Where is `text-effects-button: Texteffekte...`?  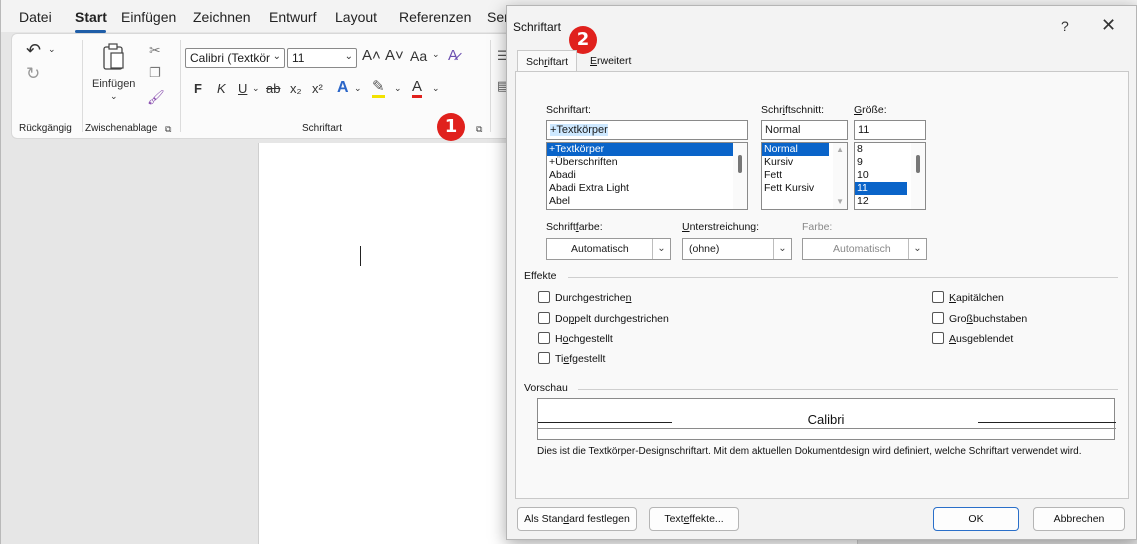
text-effects-button: Texteffekte... is located at coordinates (694, 519).